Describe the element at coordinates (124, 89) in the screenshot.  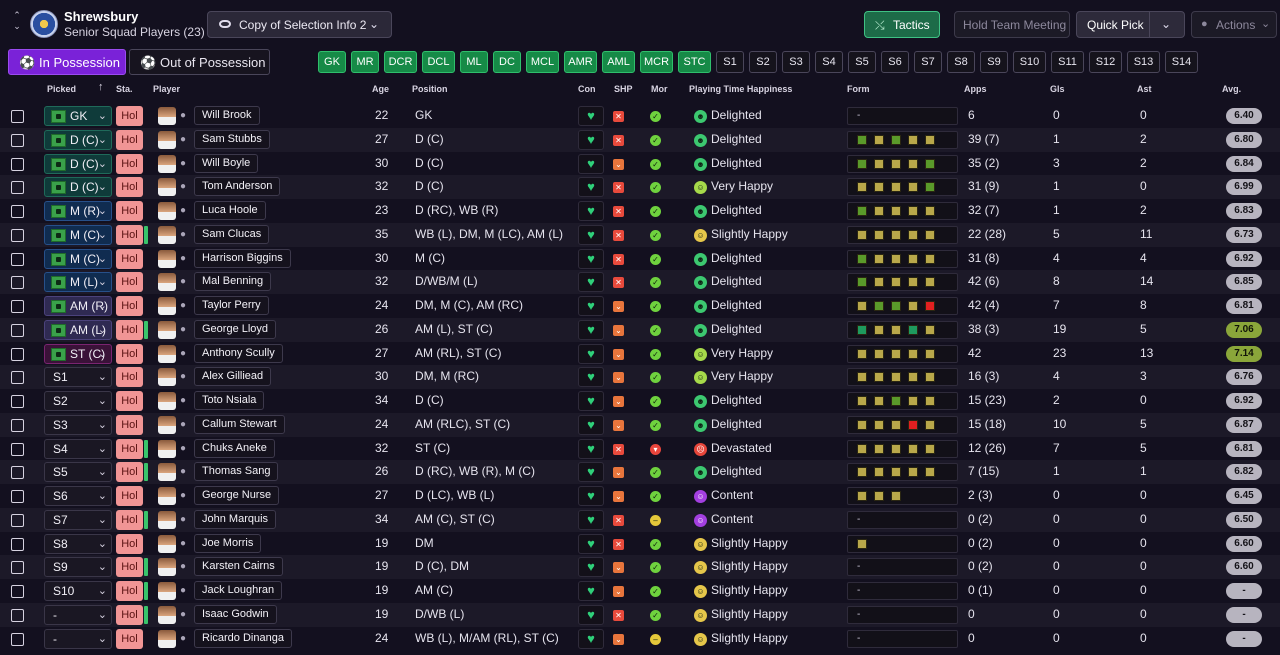
I see `column-header-sta: Sta.` at that location.